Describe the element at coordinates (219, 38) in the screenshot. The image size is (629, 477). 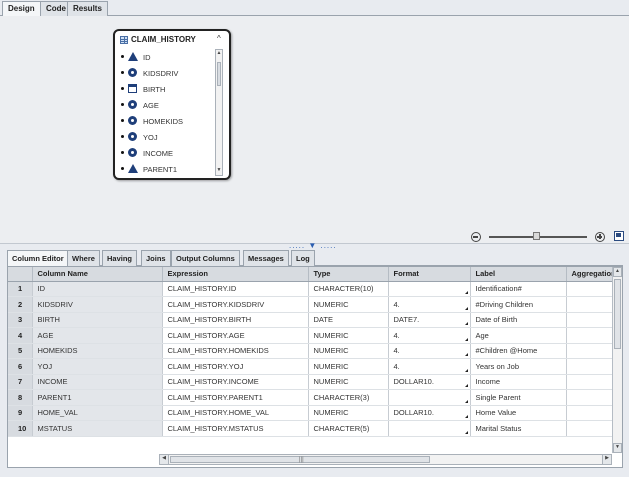
I see `collapse-icon: ^` at that location.